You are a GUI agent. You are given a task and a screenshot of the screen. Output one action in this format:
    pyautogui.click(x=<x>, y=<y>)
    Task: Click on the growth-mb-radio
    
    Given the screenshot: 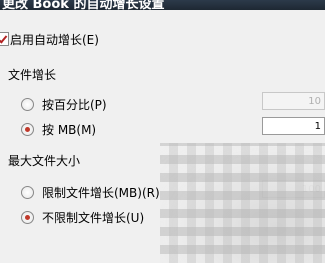 What is the action you would take?
    pyautogui.click(x=27, y=129)
    